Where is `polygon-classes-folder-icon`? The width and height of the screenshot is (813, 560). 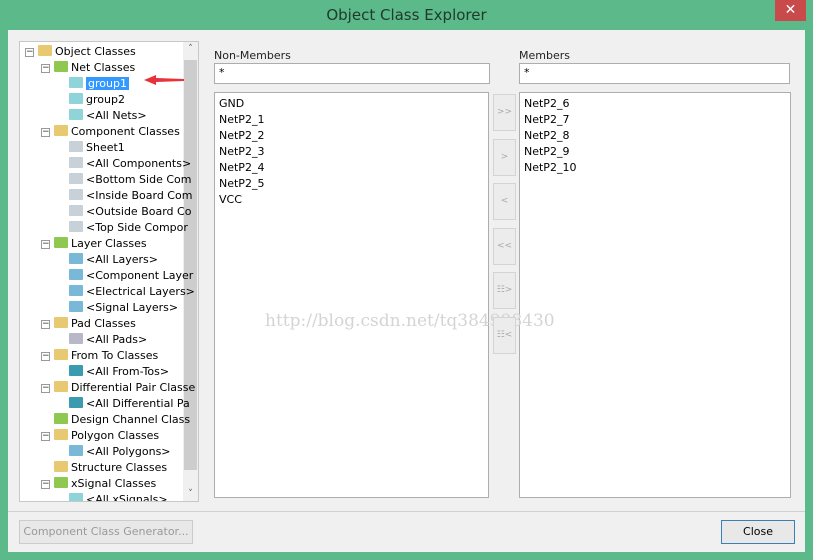
polygon-classes-folder-icon is located at coordinates (61, 434).